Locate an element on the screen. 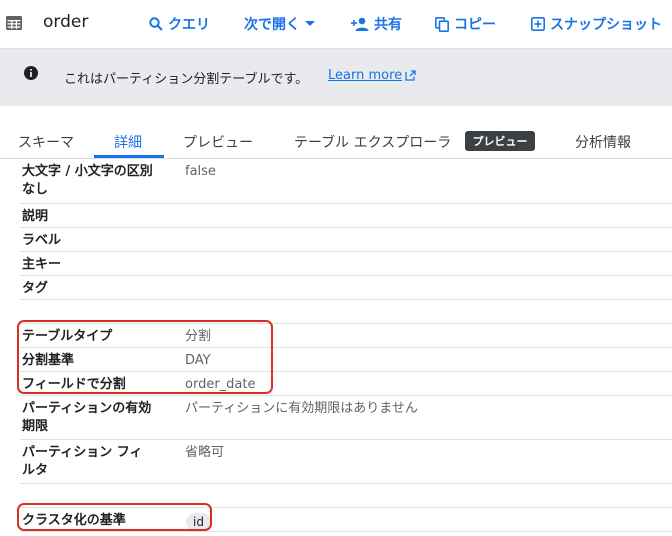  detail-label: パーティションの有効 期限 is located at coordinates (97, 418).